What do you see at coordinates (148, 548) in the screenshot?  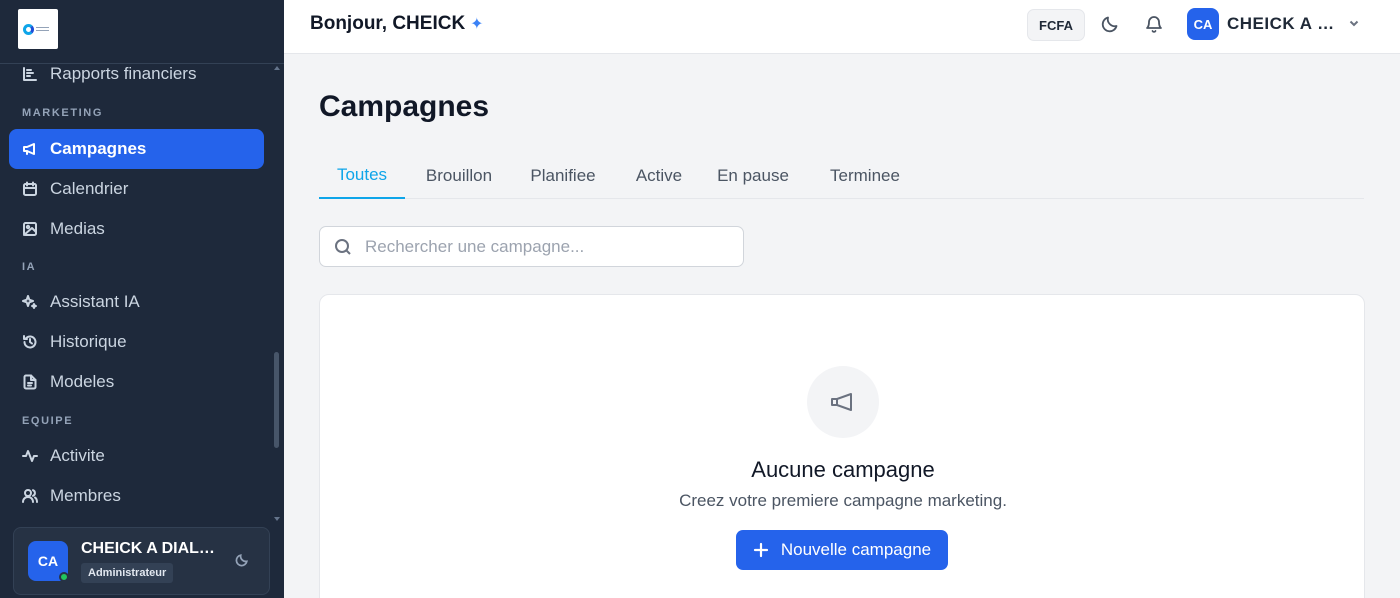 I see `user-name: CHEICK A DIALLO` at bounding box center [148, 548].